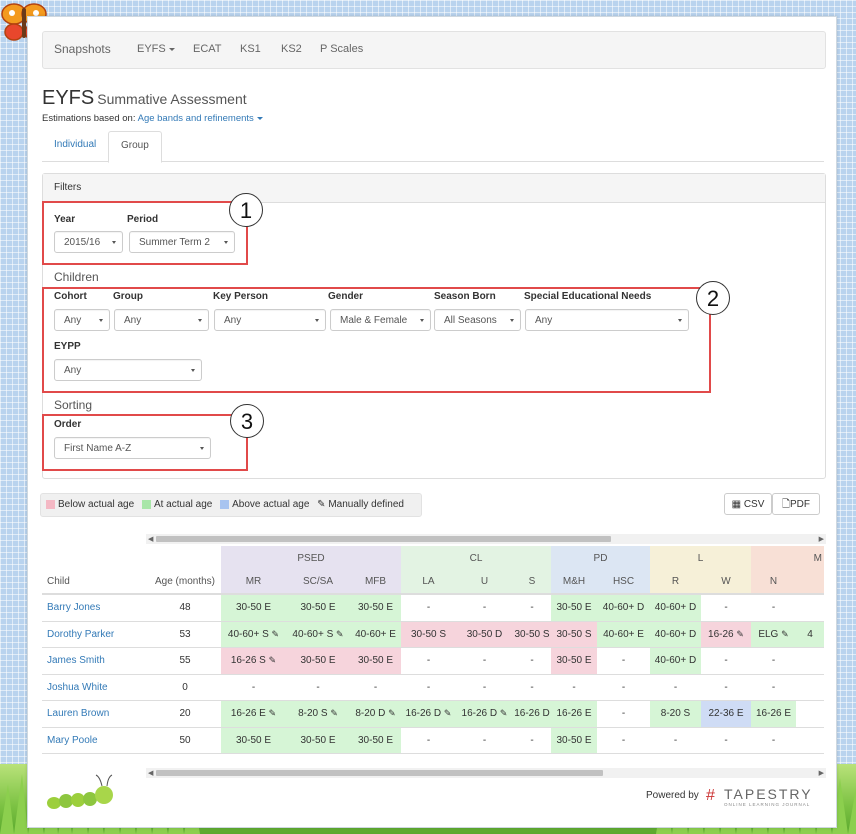 The height and width of the screenshot is (834, 856). What do you see at coordinates (135, 147) in the screenshot?
I see `tab-group: Group` at bounding box center [135, 147].